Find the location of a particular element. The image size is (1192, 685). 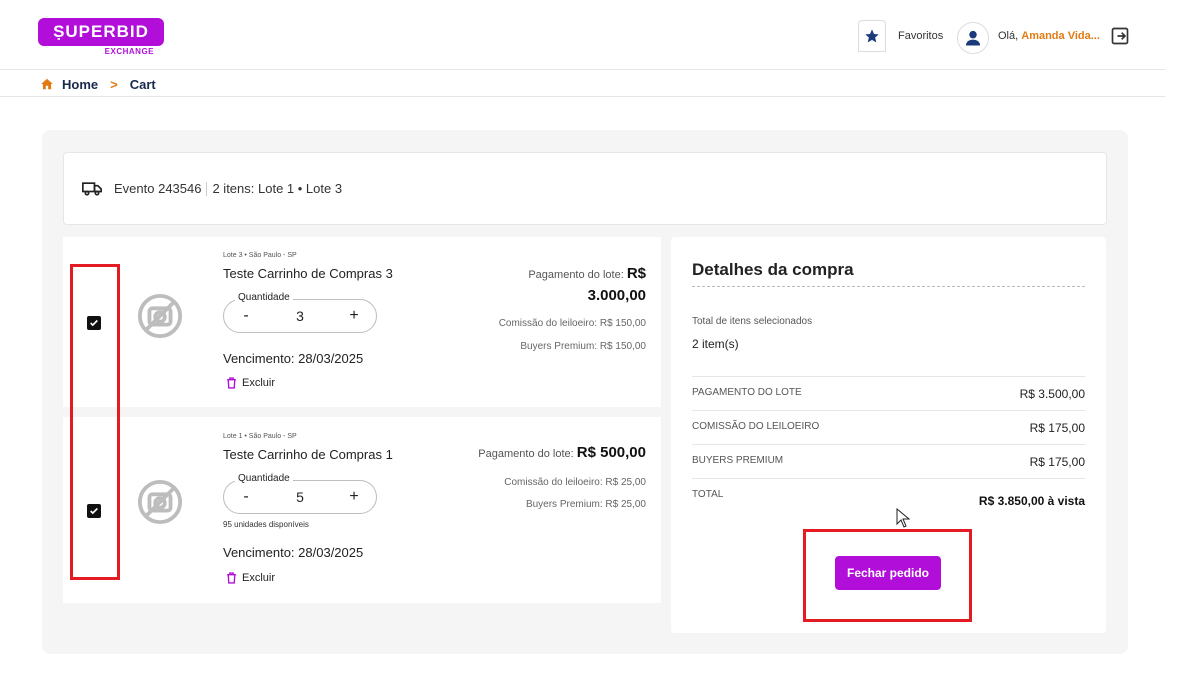

breadcrumb: Home > Cart is located at coordinates (98, 84).